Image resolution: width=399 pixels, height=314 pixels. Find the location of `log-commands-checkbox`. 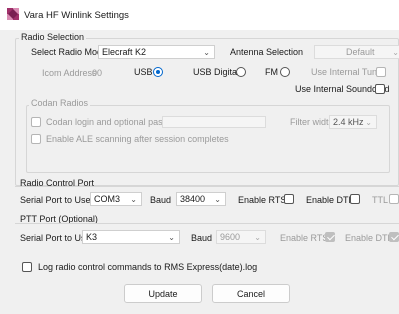

log-commands-checkbox is located at coordinates (27, 267).